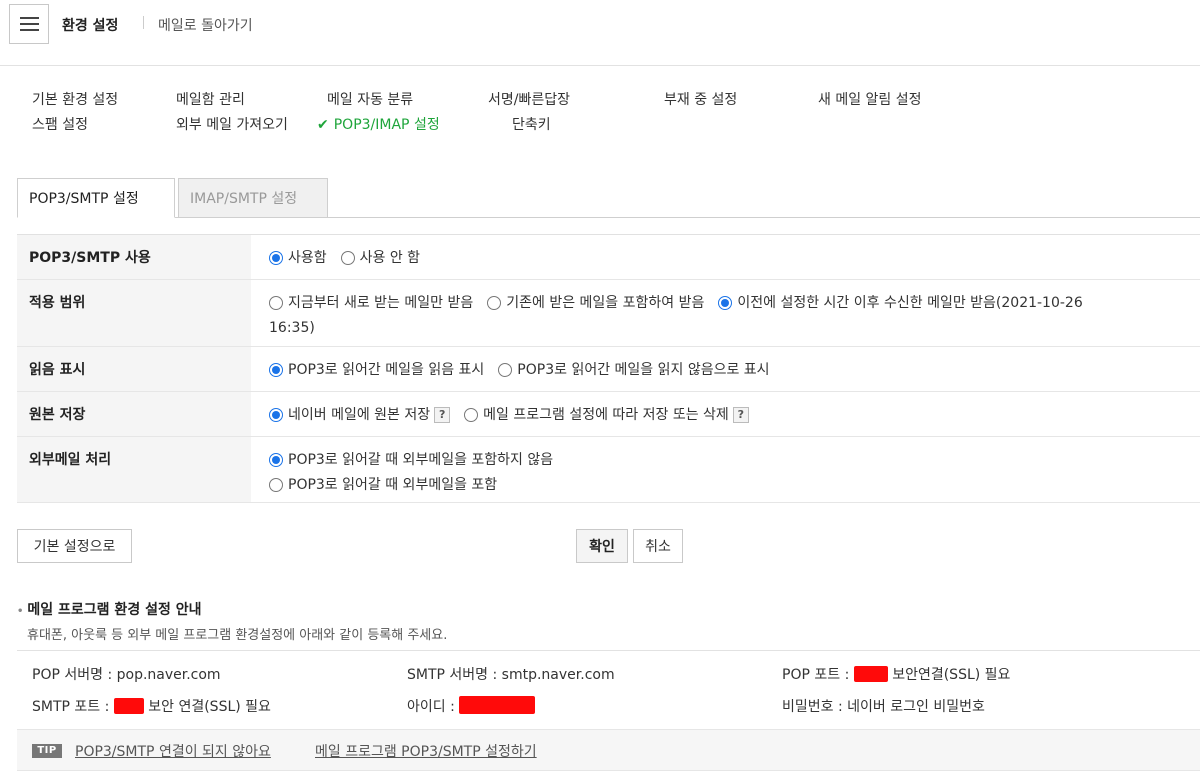 This screenshot has height=773, width=1200. Describe the element at coordinates (307, 258) in the screenshot. I see `radio-label: 사용함` at that location.